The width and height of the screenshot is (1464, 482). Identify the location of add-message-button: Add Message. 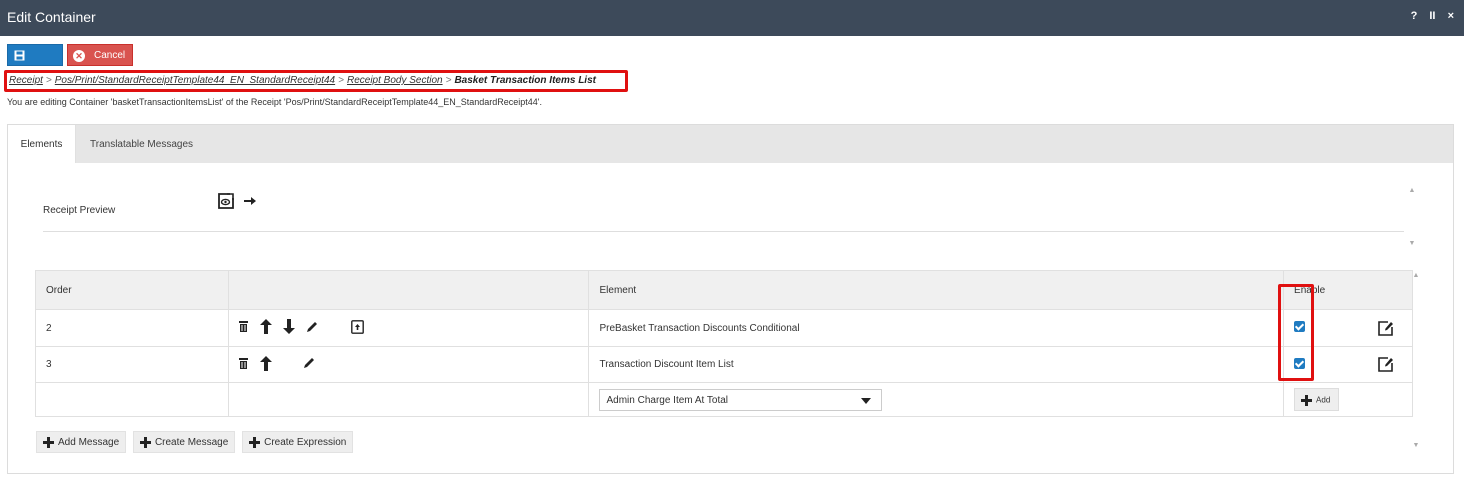
(81, 442).